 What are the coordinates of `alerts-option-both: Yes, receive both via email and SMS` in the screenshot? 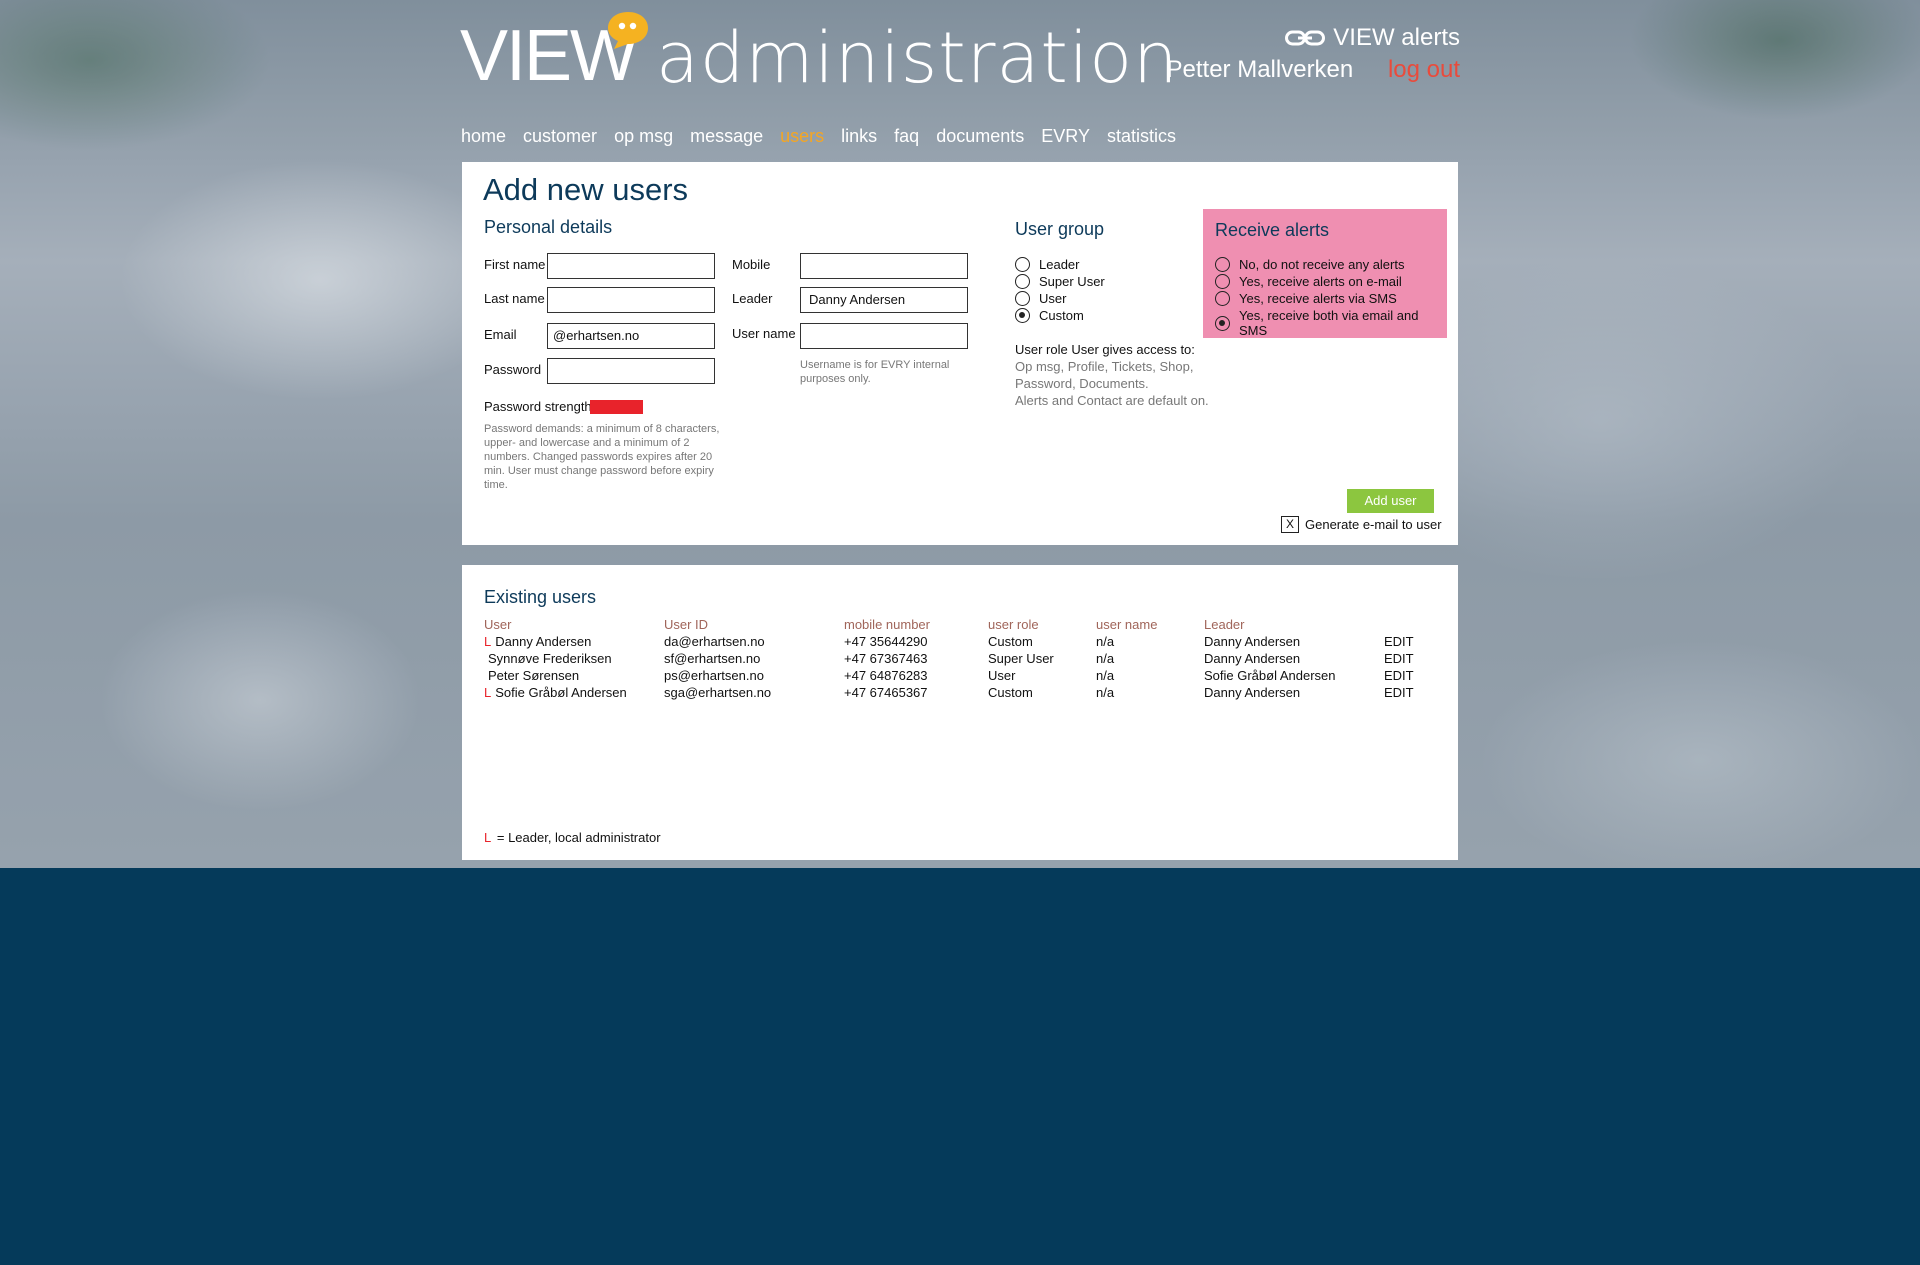 It's located at (1331, 323).